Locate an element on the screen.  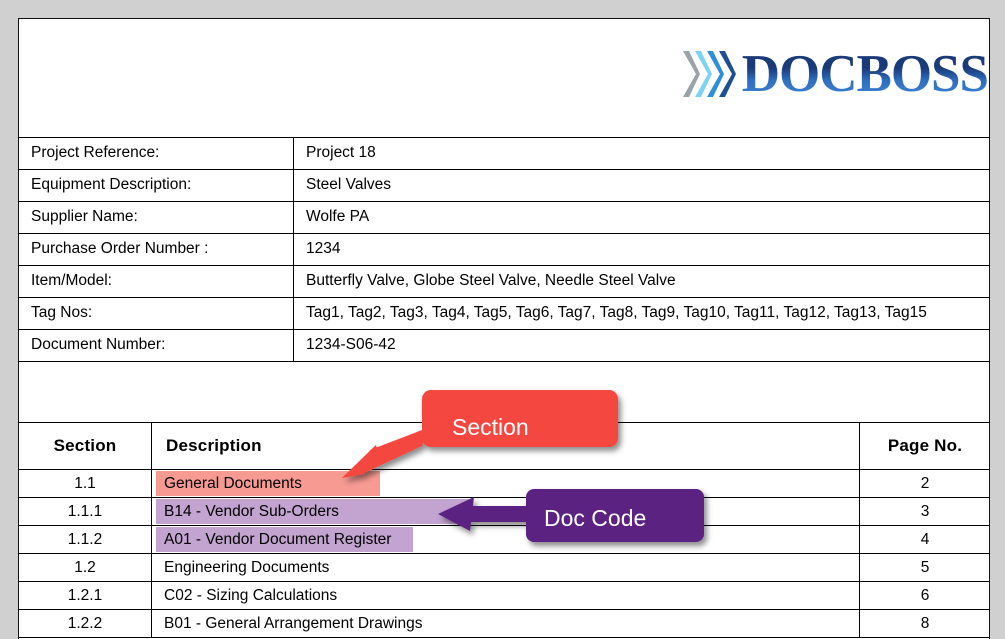
table-row: Supplier Name: Wolfe PA is located at coordinates (504, 217).